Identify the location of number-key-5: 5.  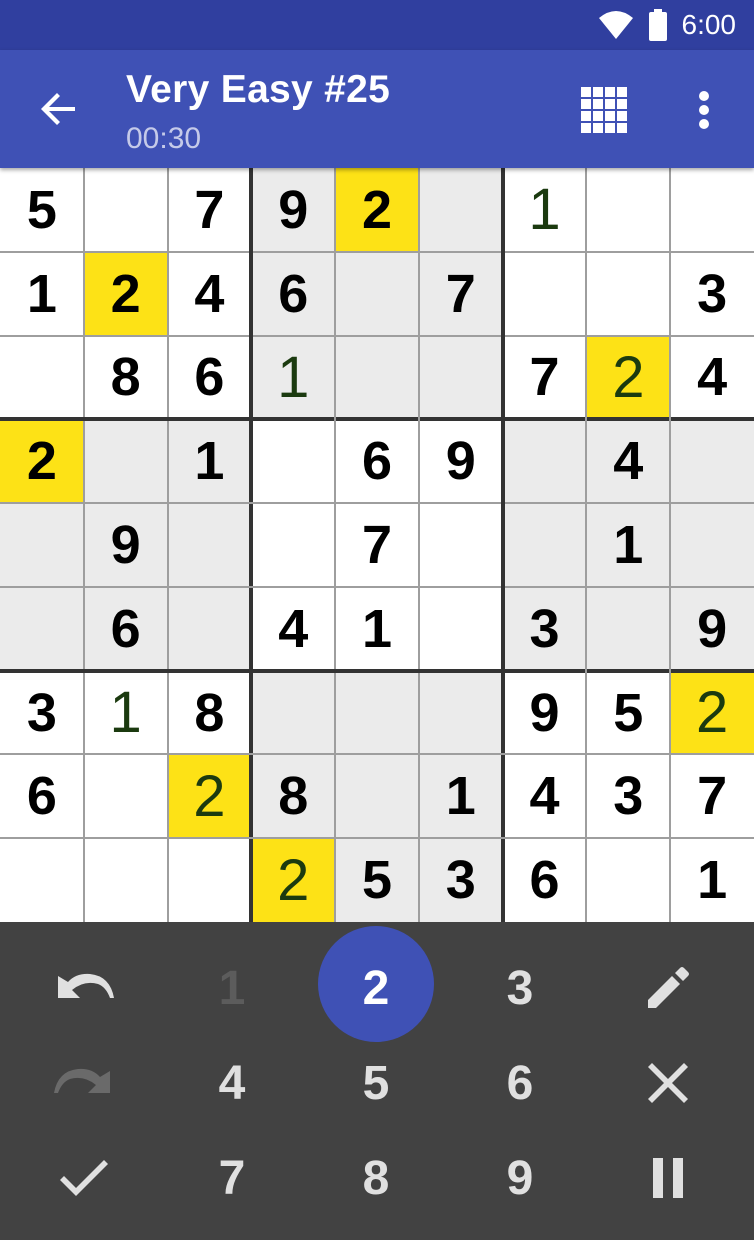
(376, 1083).